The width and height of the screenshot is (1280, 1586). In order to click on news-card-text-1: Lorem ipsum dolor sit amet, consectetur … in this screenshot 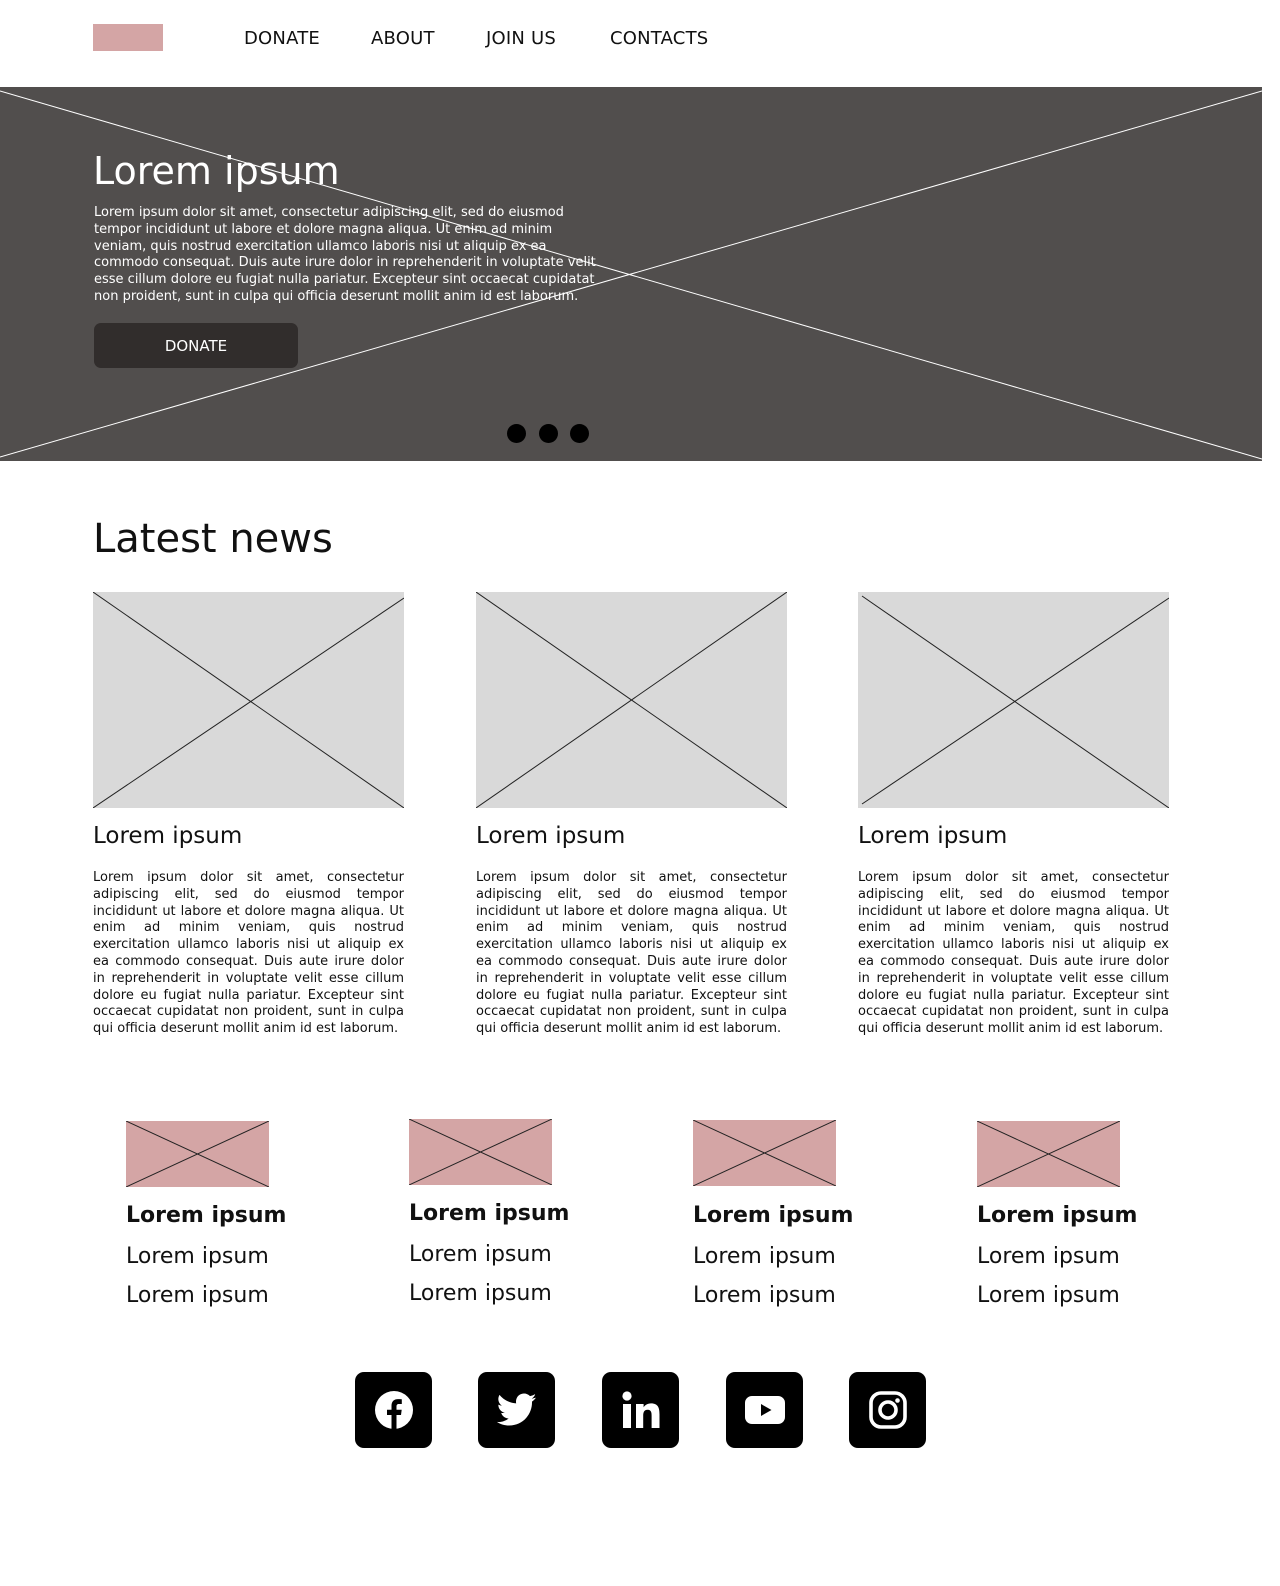, I will do `click(248, 953)`.